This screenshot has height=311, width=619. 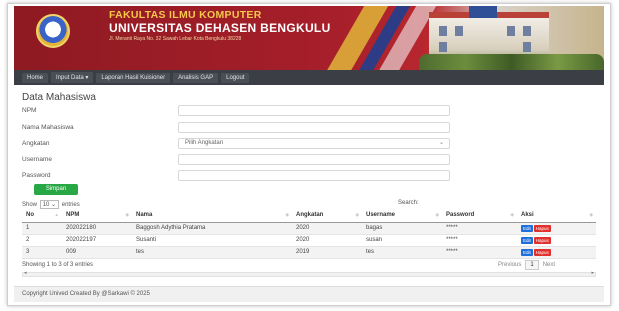 What do you see at coordinates (35, 77) in the screenshot?
I see `nav-home: Home` at bounding box center [35, 77].